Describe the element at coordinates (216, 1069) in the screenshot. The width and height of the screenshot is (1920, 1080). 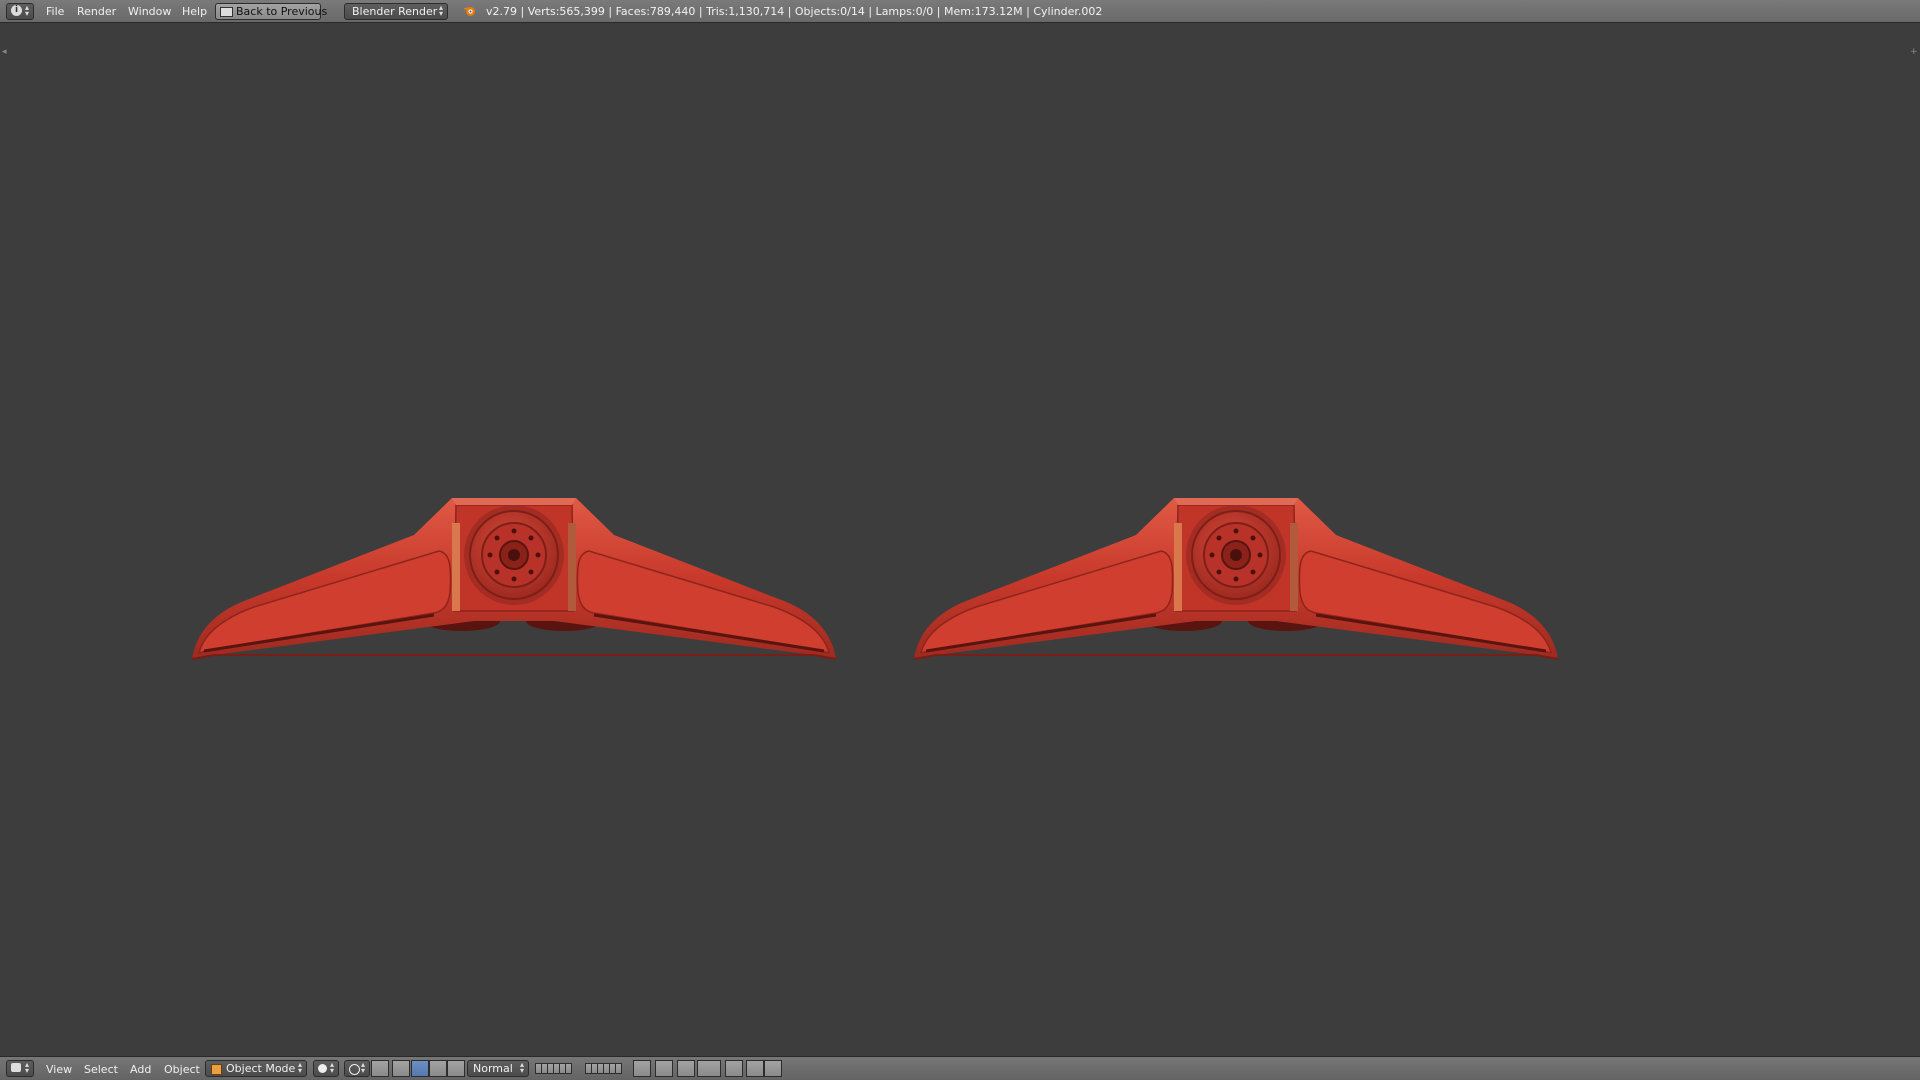
I see `object-mode-icon` at that location.